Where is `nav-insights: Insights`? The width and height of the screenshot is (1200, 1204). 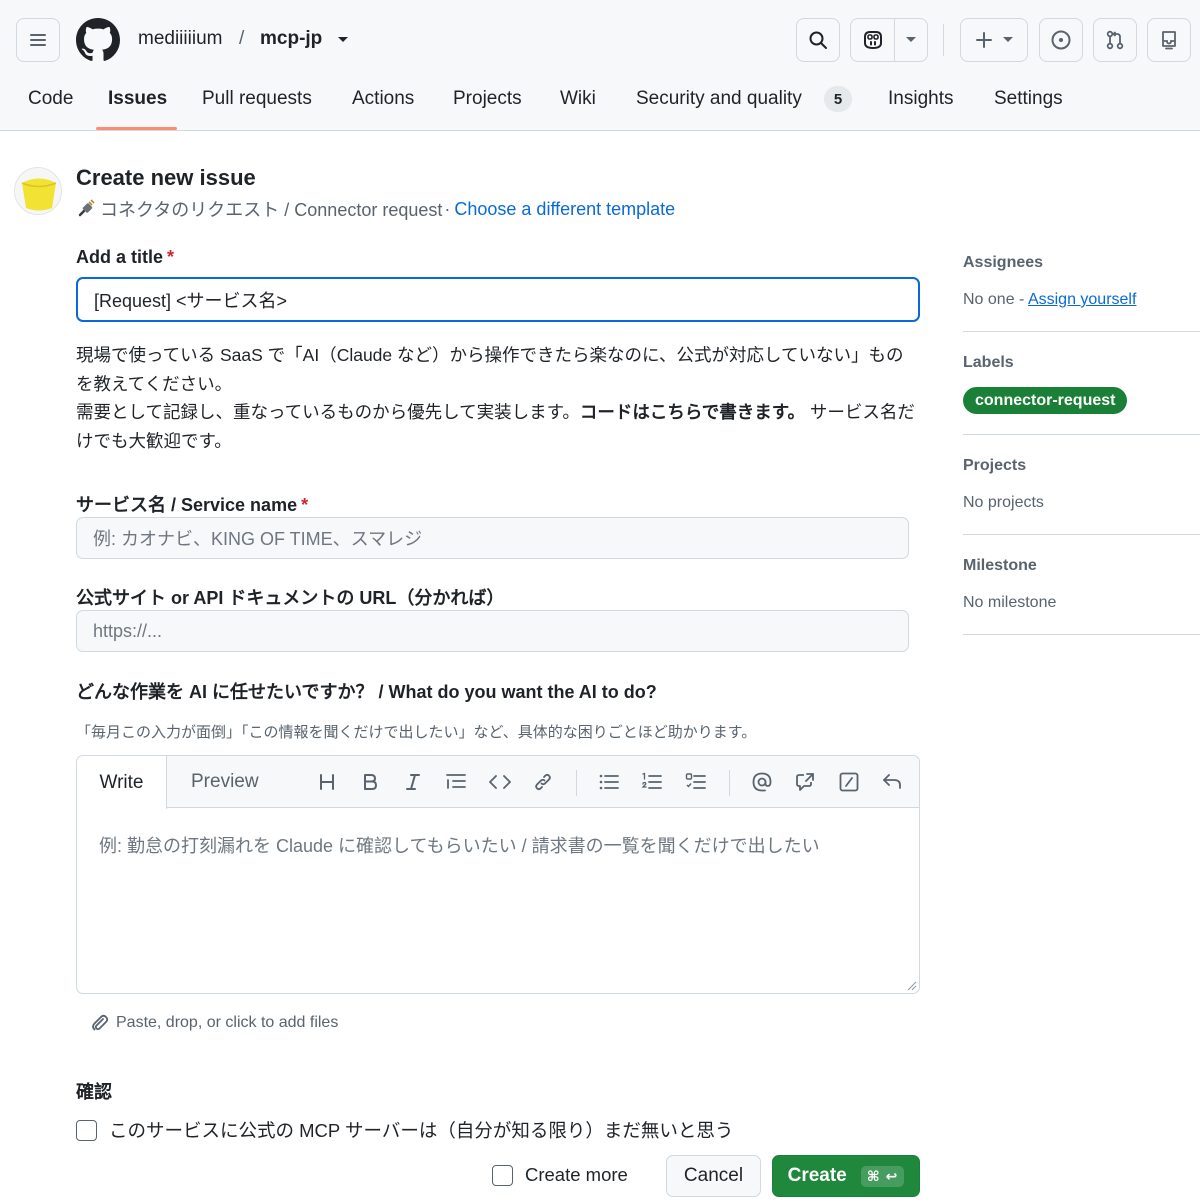
nav-insights: Insights is located at coordinates (920, 110).